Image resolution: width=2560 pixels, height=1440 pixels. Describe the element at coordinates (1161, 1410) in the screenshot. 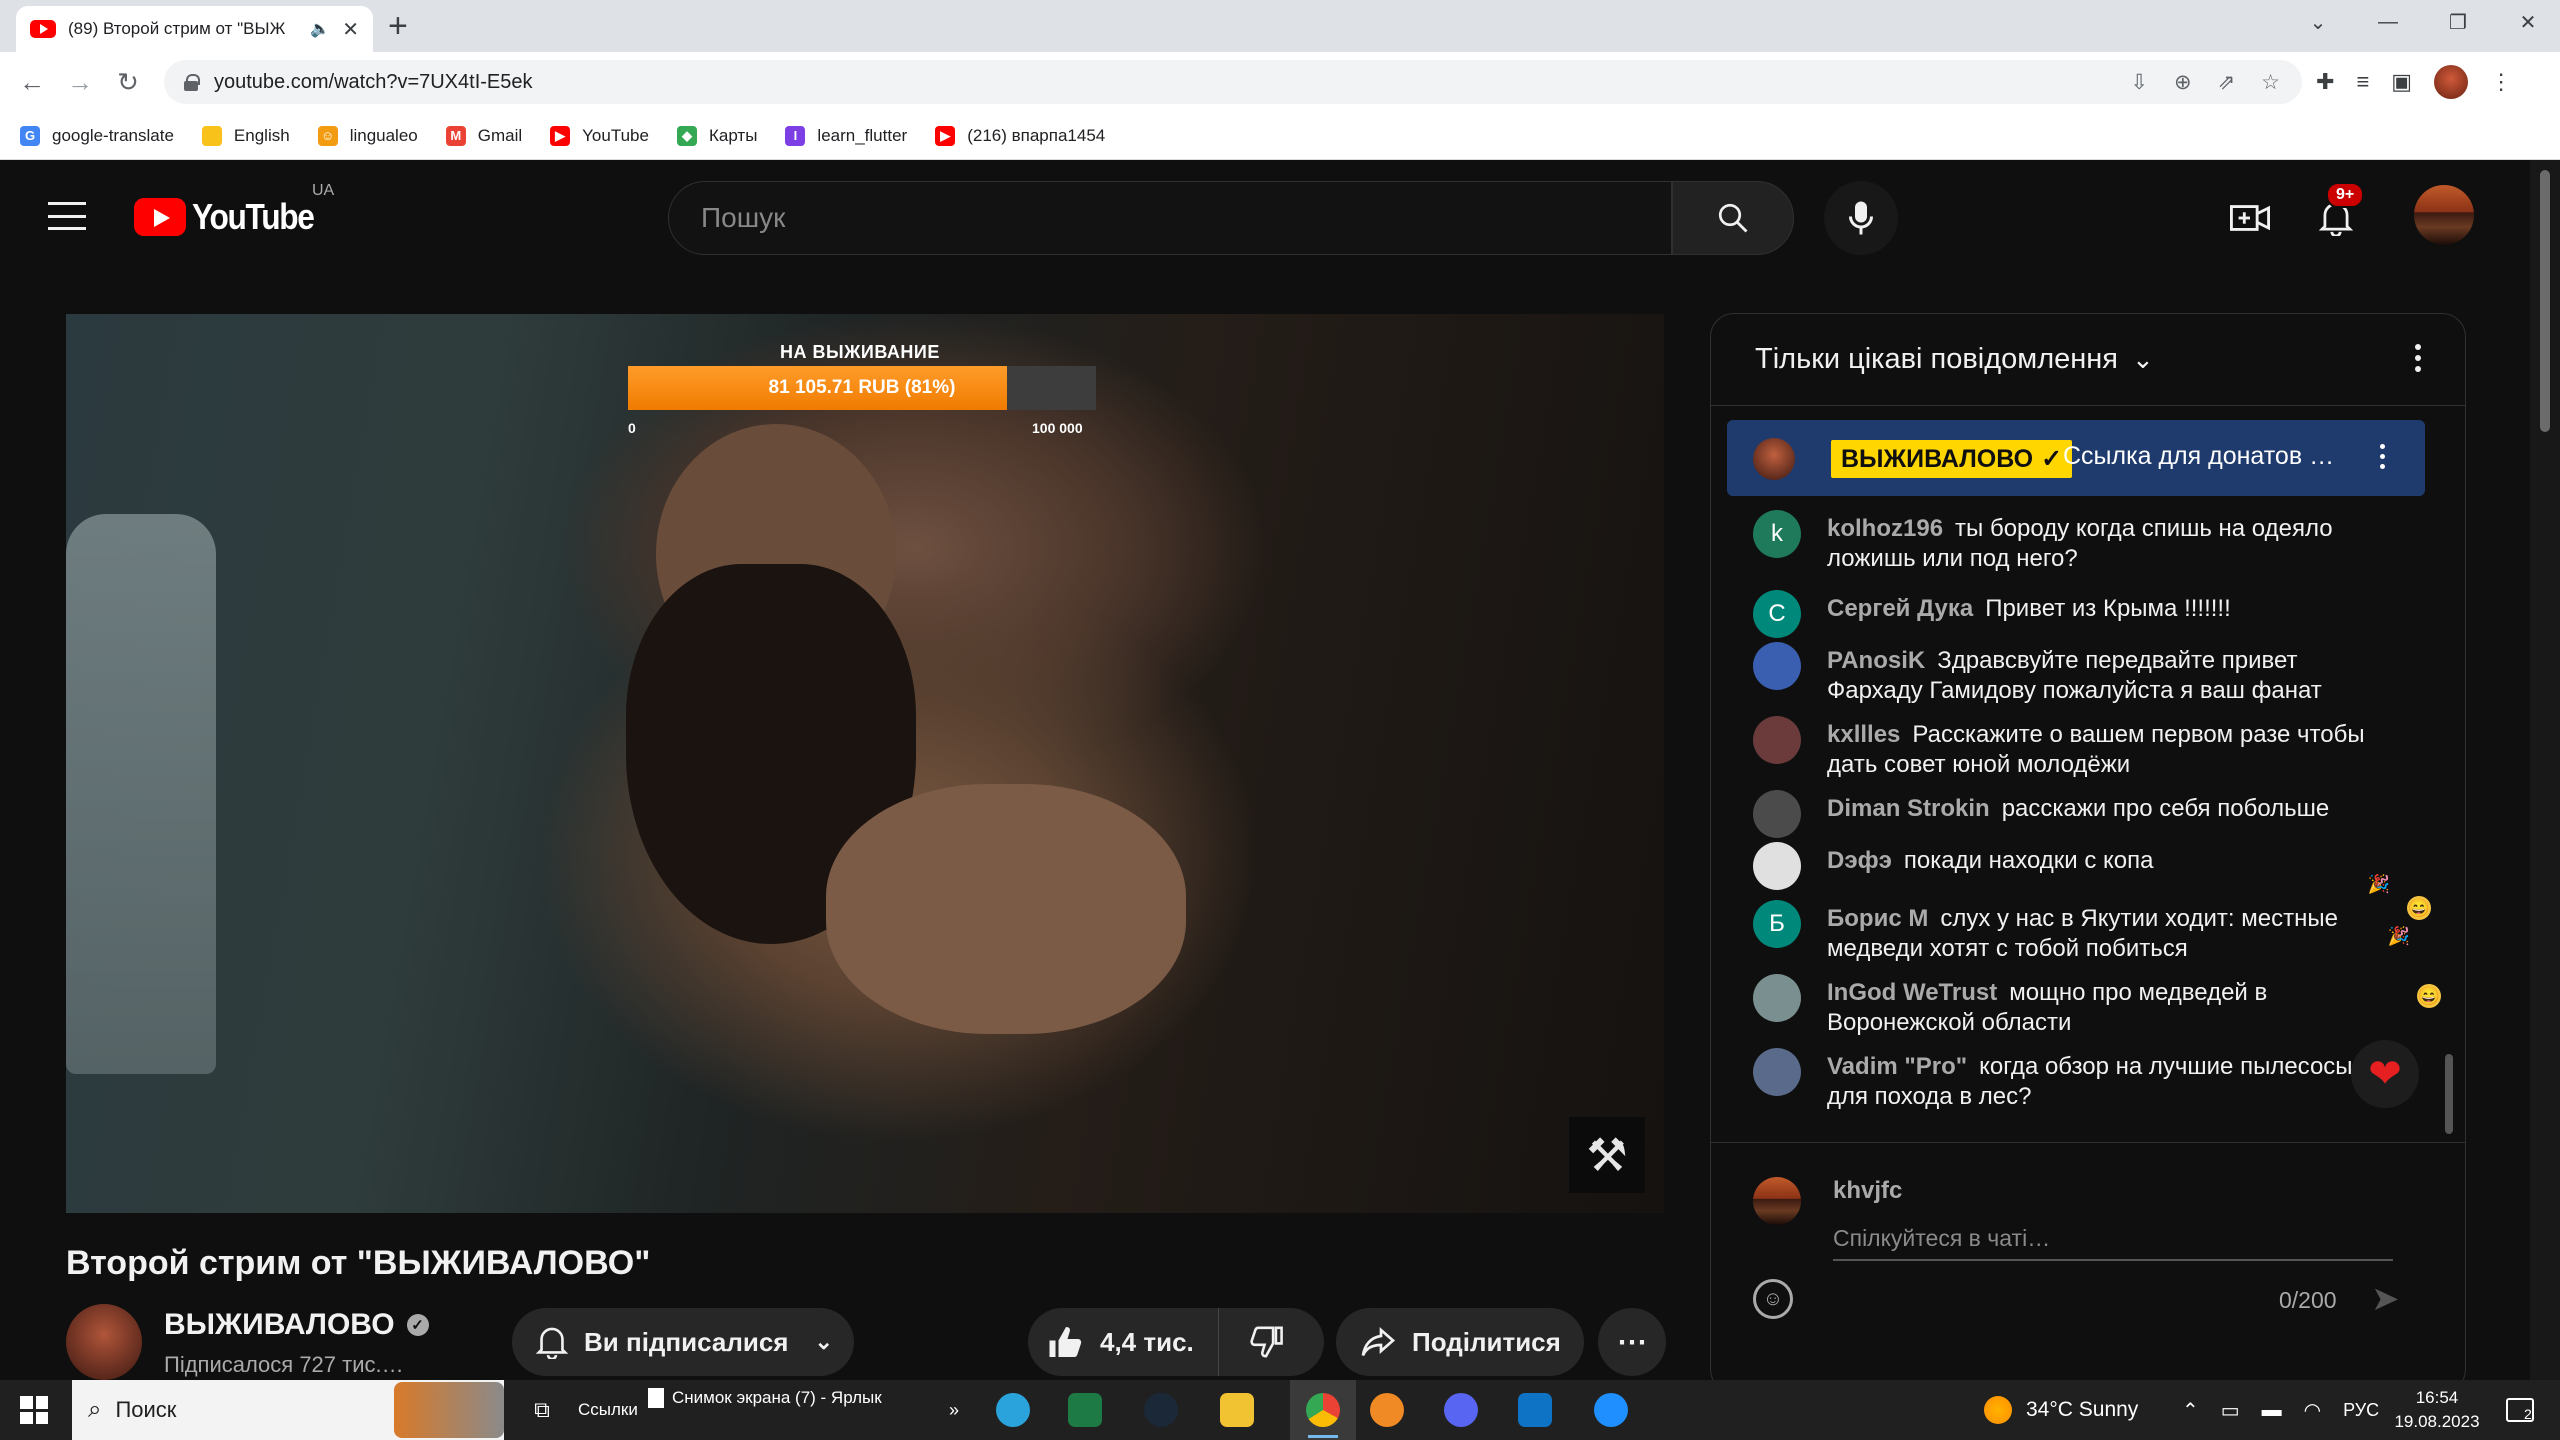

I see `steam-icon` at that location.